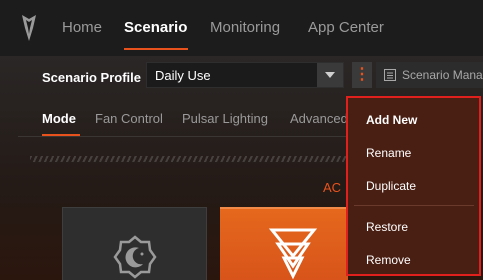 This screenshot has width=483, height=280. What do you see at coordinates (391, 120) in the screenshot?
I see `menu-item-add-new: Add New` at bounding box center [391, 120].